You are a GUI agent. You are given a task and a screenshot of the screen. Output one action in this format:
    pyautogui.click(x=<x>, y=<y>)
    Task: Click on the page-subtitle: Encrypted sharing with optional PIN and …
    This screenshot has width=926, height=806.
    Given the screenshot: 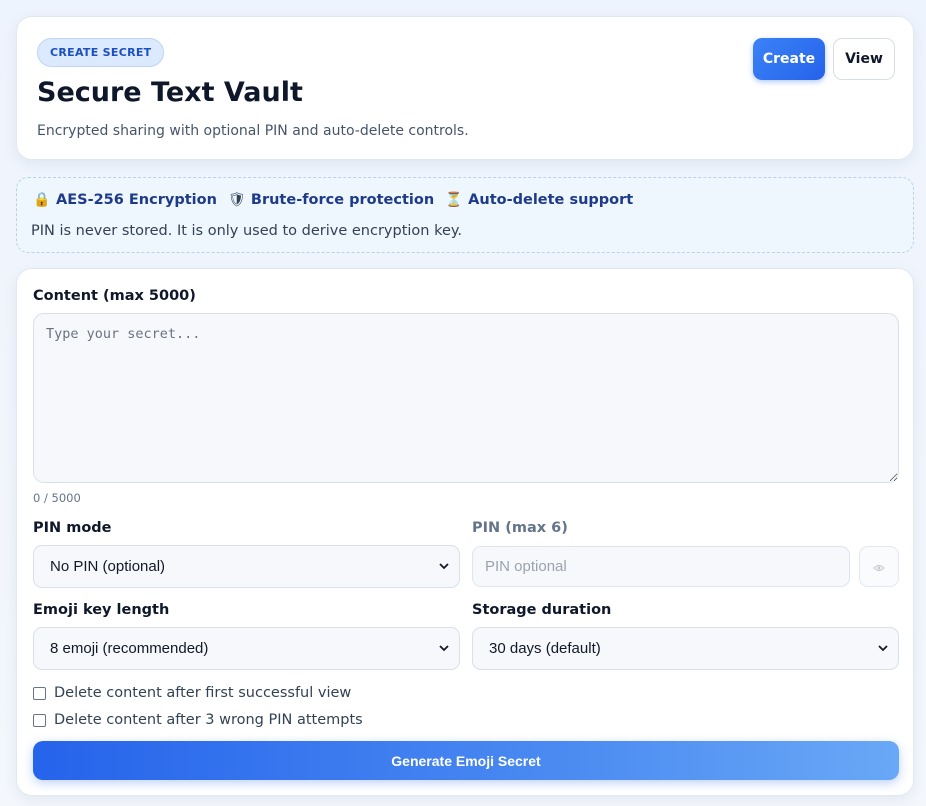 What is the action you would take?
    pyautogui.click(x=253, y=131)
    